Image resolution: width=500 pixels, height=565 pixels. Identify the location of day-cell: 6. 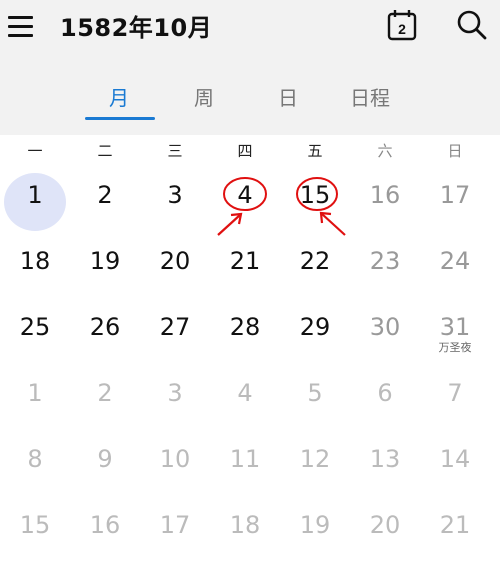
(385, 398).